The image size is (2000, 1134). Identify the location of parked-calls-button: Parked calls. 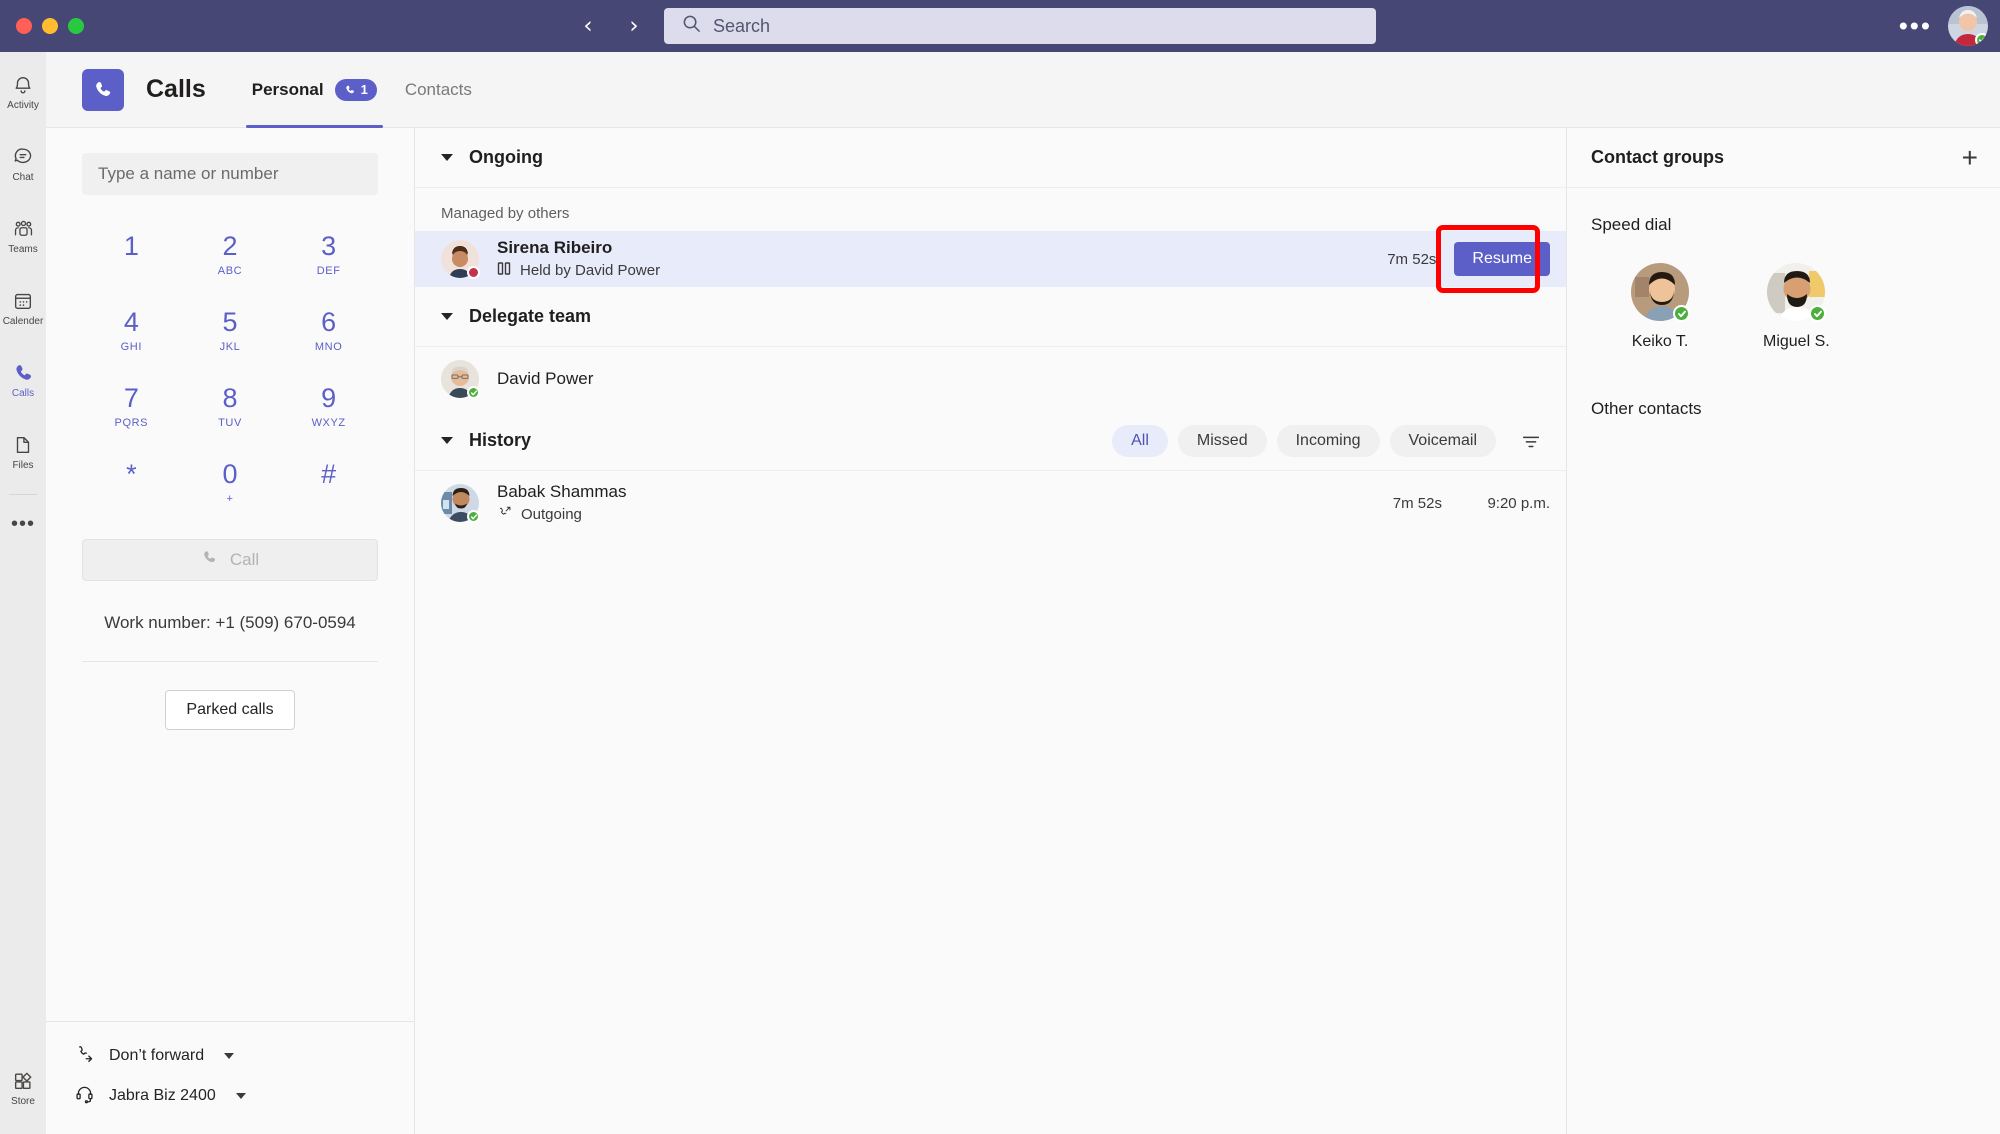
(230, 710).